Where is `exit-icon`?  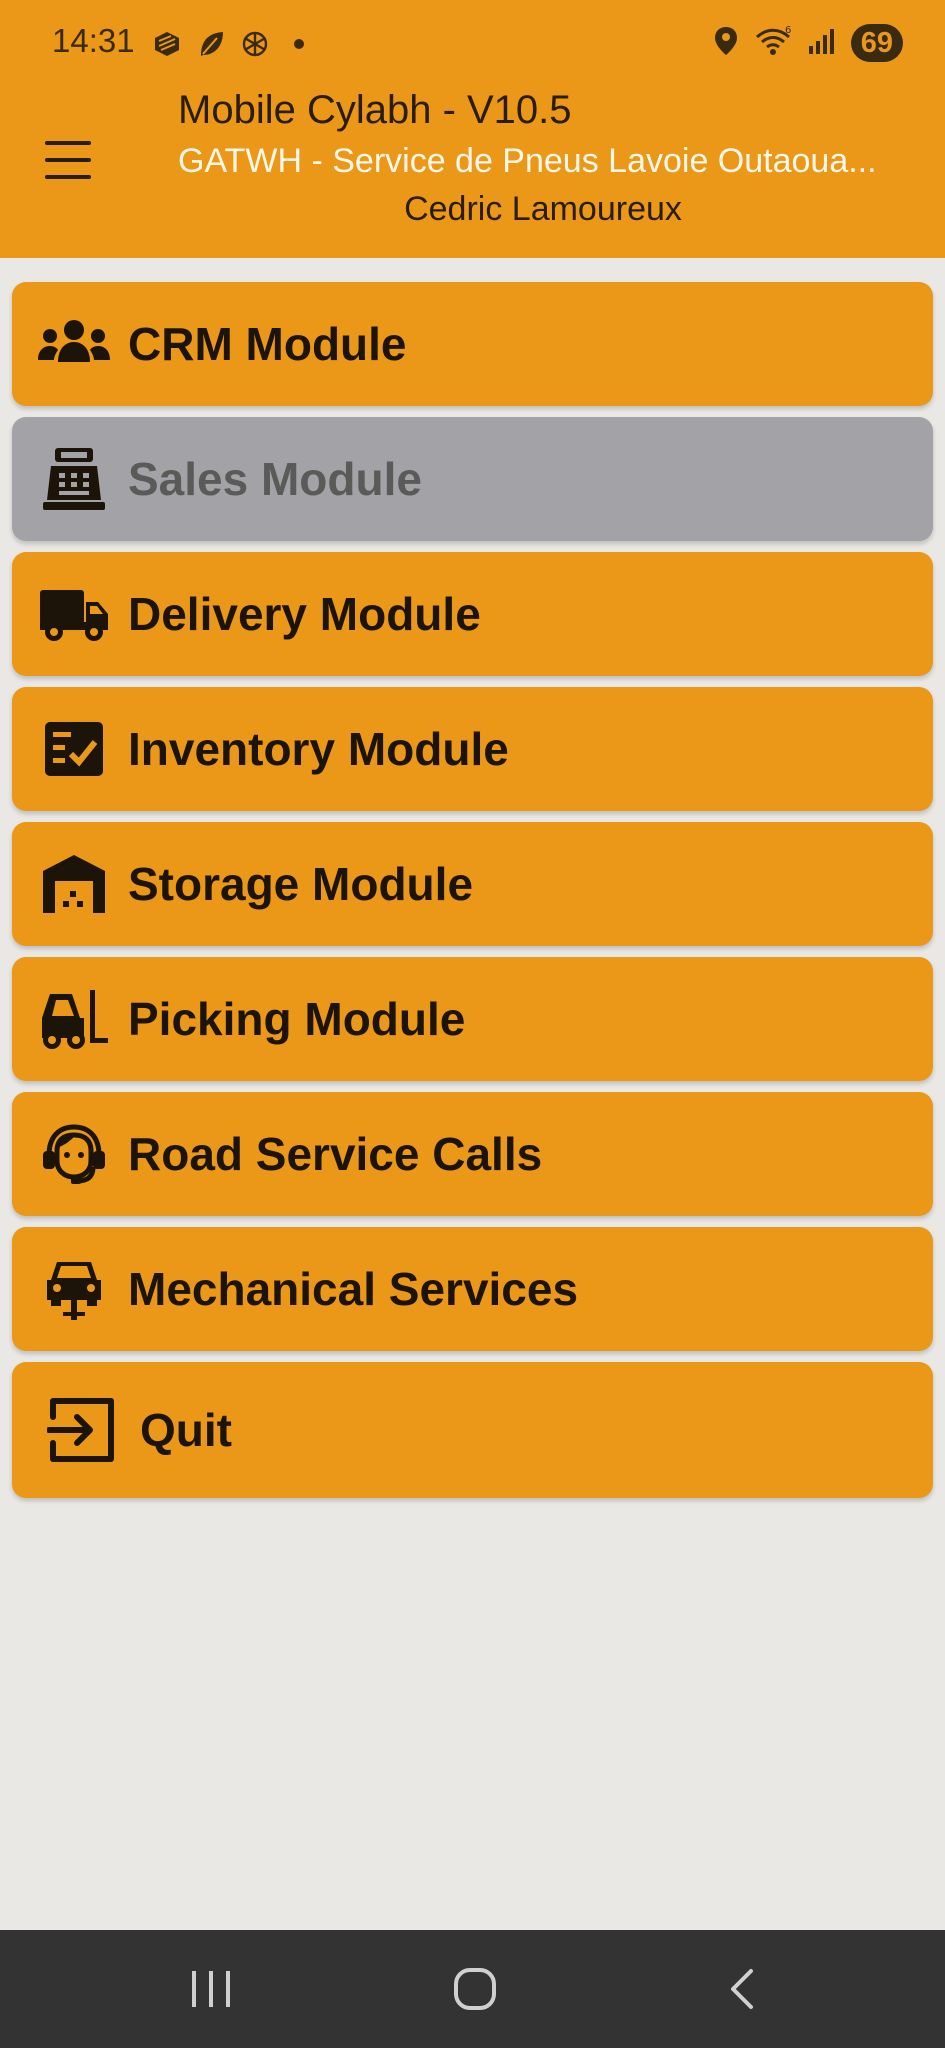
exit-icon is located at coordinates (82, 1430).